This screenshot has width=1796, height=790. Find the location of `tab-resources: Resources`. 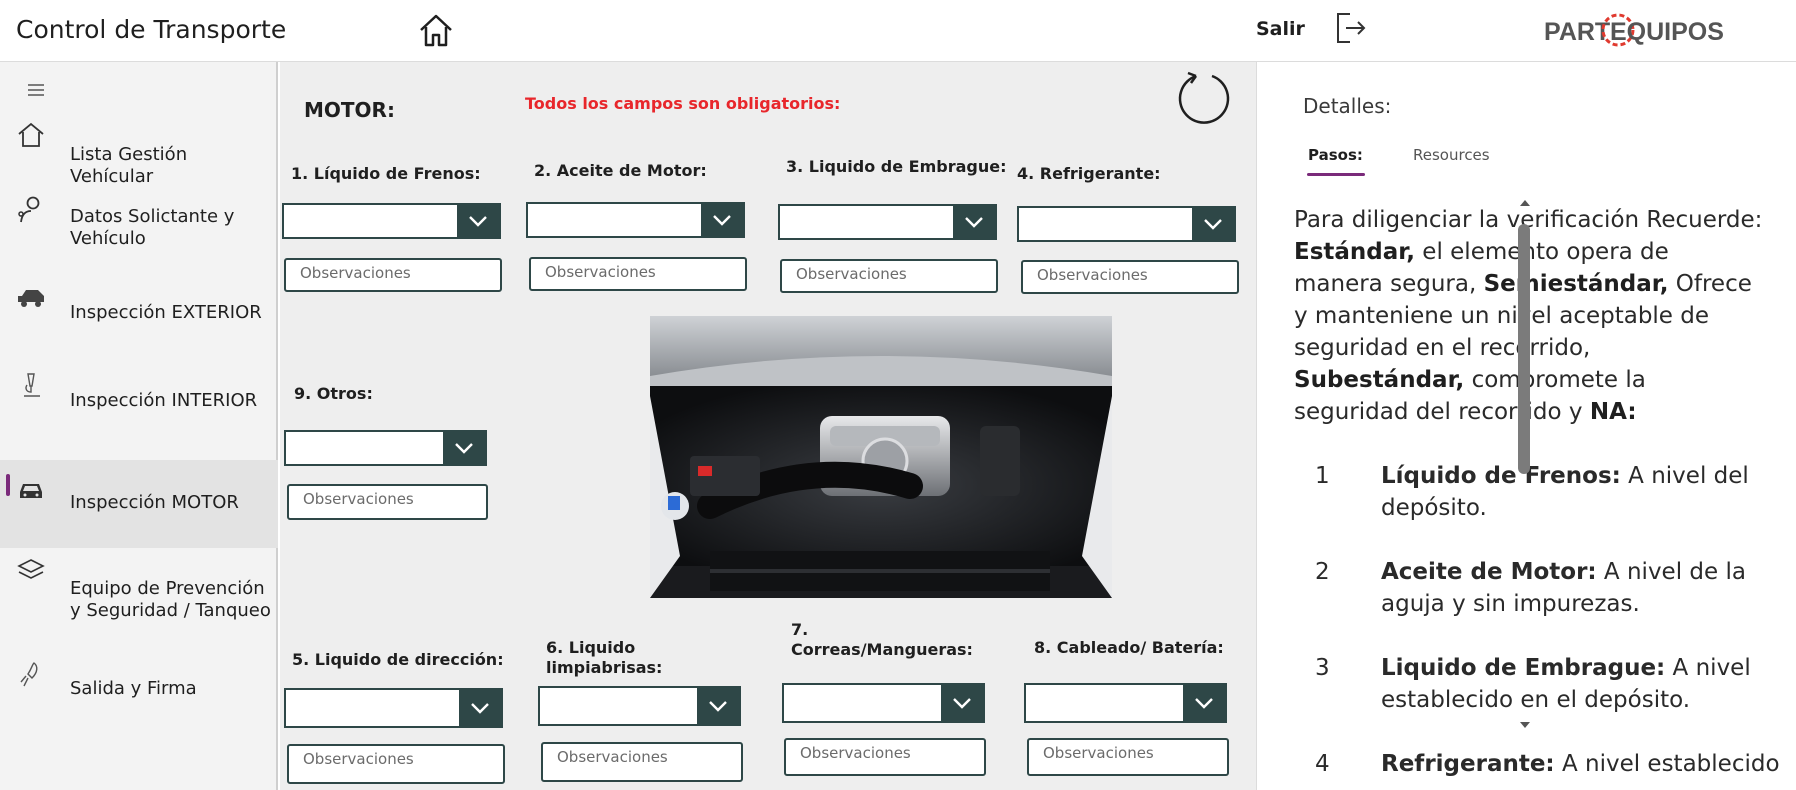

tab-resources: Resources is located at coordinates (1451, 155).